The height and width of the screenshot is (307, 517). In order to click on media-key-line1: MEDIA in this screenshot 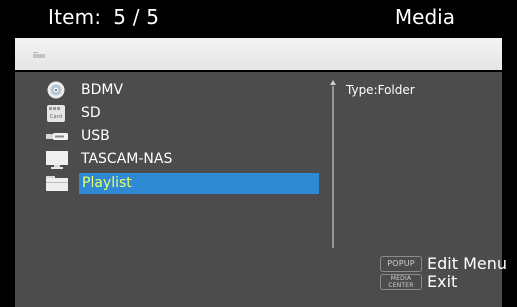, I will do `click(401, 278)`.